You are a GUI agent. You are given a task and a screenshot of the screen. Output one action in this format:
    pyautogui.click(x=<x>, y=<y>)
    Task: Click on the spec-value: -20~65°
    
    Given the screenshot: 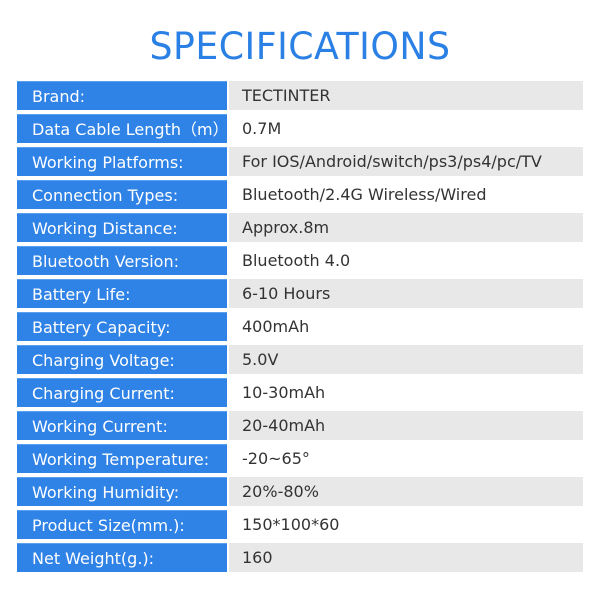 What is the action you would take?
    pyautogui.click(x=406, y=458)
    